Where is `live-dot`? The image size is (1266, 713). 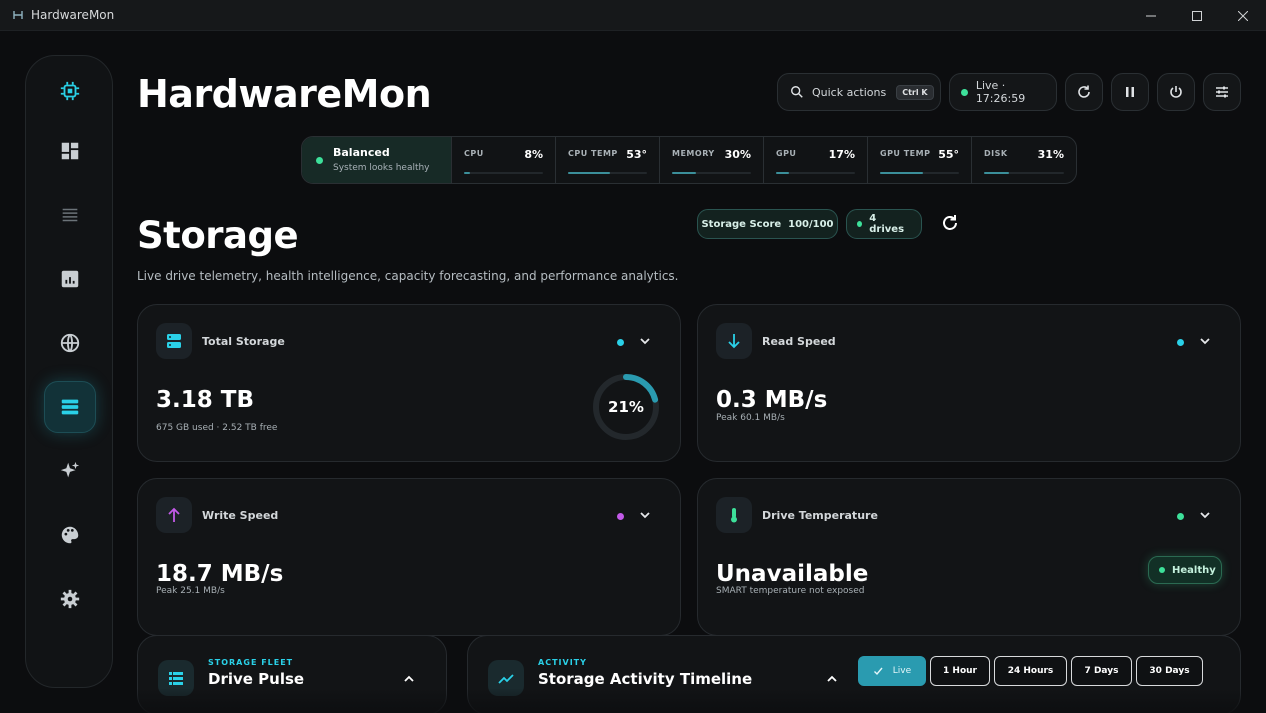
live-dot is located at coordinates (964, 92).